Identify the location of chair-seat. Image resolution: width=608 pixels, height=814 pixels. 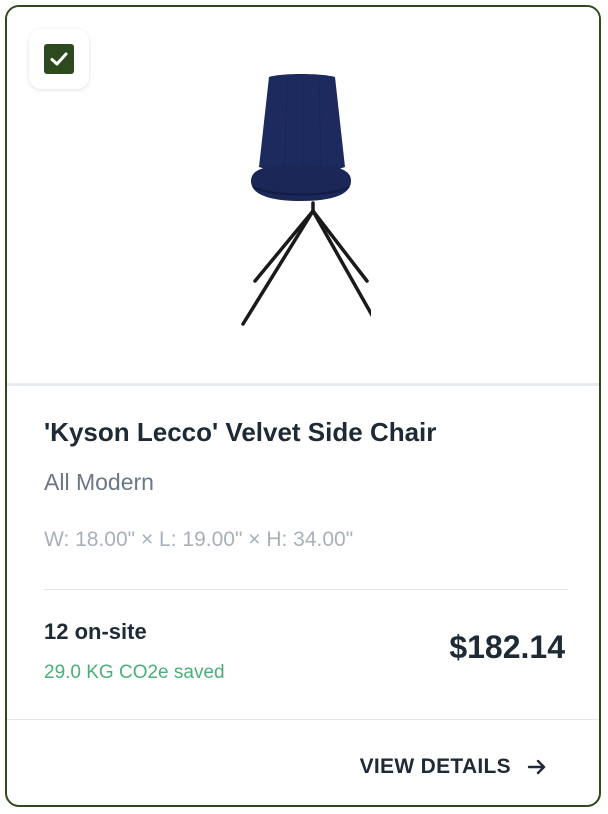
(301, 183).